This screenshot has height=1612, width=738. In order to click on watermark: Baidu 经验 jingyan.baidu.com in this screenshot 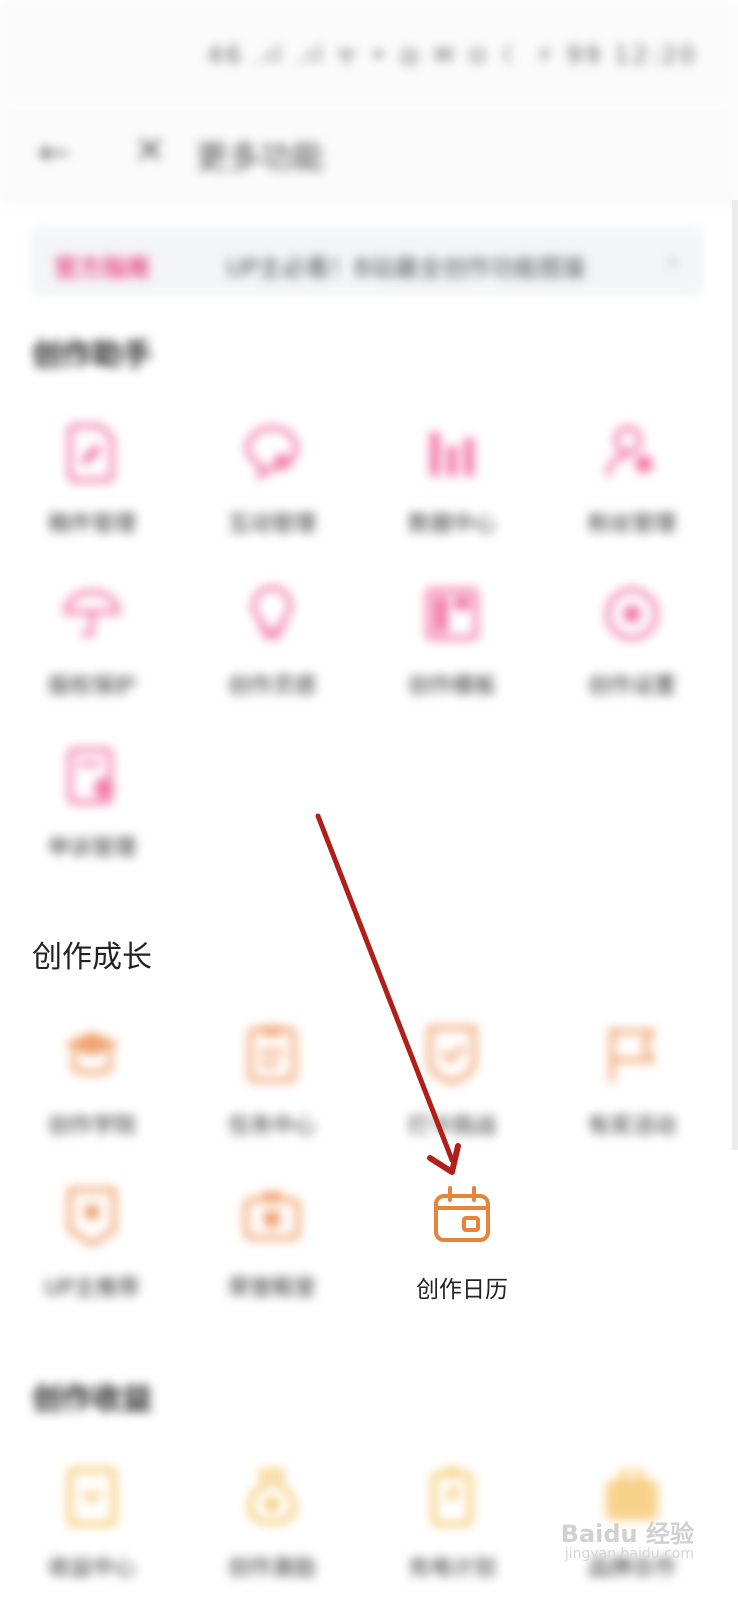, I will do `click(627, 1543)`.